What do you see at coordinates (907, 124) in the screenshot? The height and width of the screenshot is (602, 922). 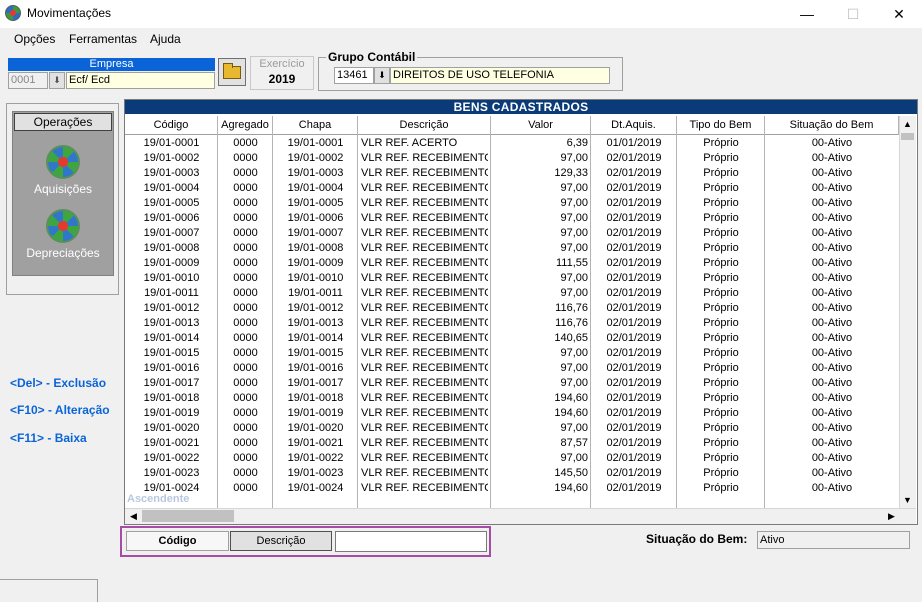 I see `scroll-up-icon: ▲` at bounding box center [907, 124].